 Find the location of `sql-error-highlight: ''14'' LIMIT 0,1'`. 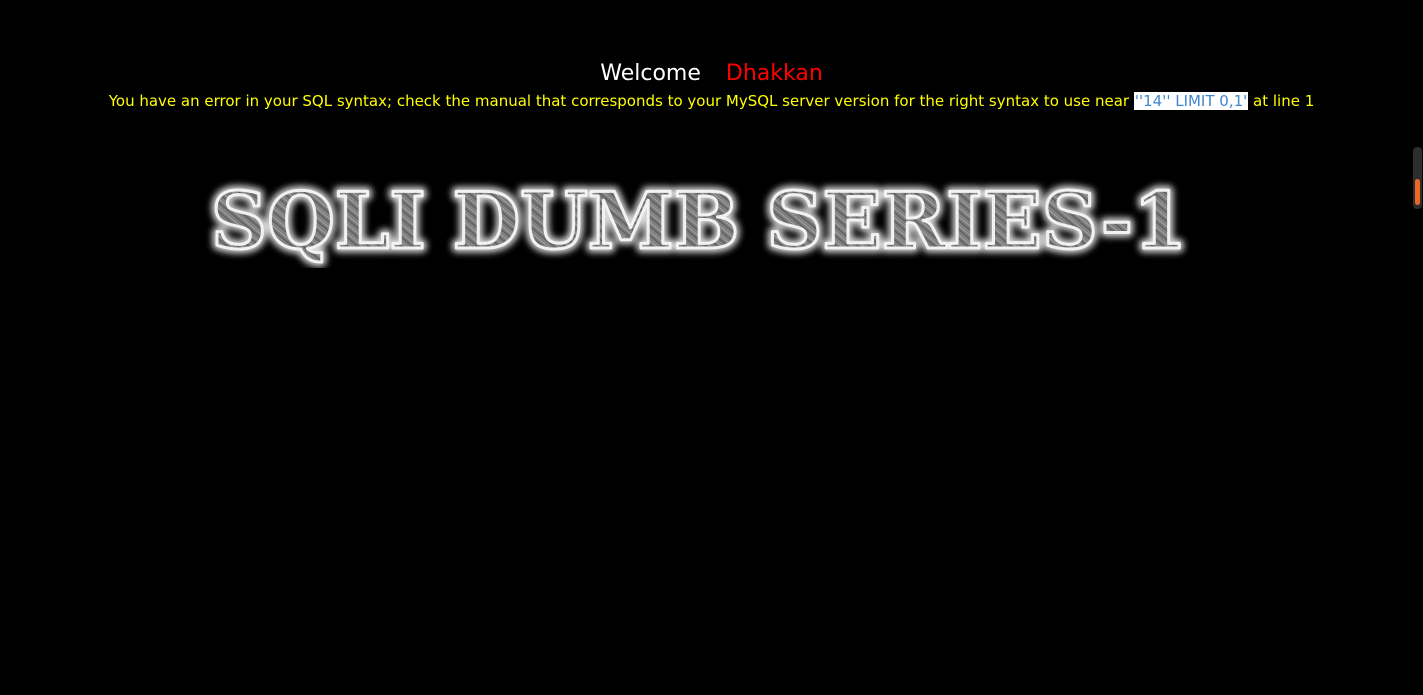

sql-error-highlight: ''14'' LIMIT 0,1' is located at coordinates (1191, 101).